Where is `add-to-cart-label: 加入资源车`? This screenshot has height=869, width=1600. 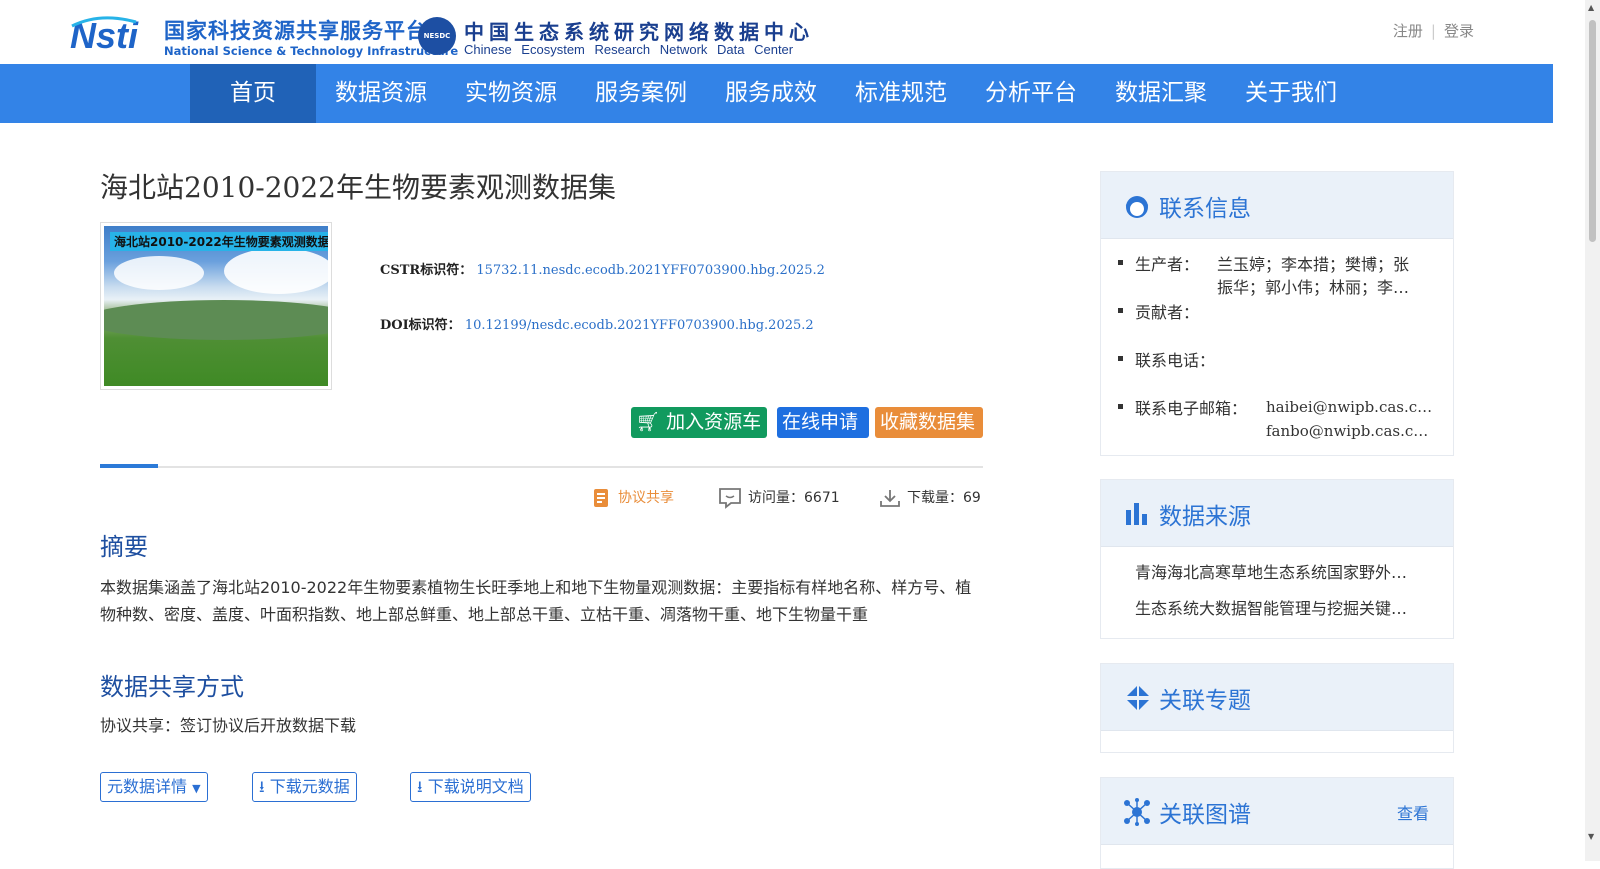 add-to-cart-label: 加入资源车 is located at coordinates (714, 422).